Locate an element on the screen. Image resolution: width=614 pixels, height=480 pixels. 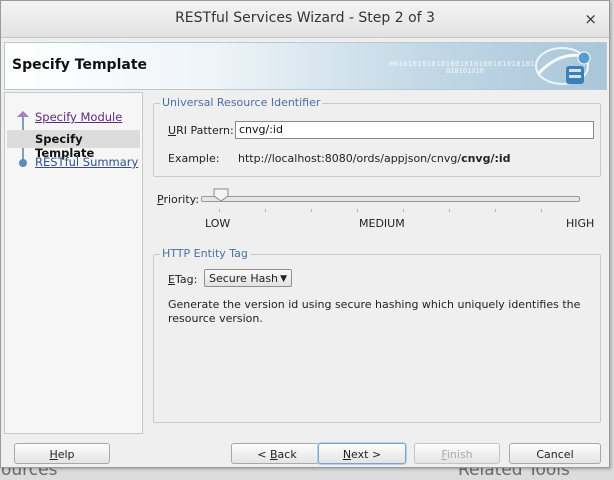
uri-pattern-input: cnvg/:id is located at coordinates (414, 130).